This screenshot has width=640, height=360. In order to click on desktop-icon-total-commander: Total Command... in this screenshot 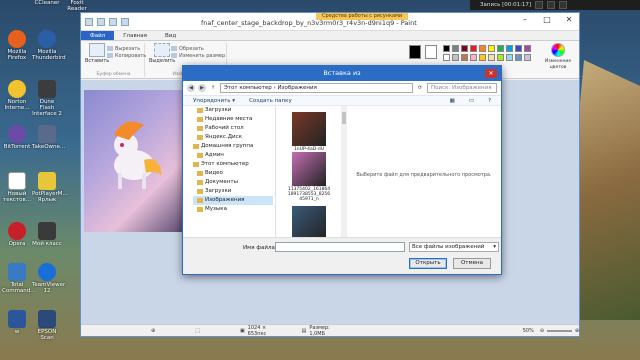, I will do `click(19, 278)`.